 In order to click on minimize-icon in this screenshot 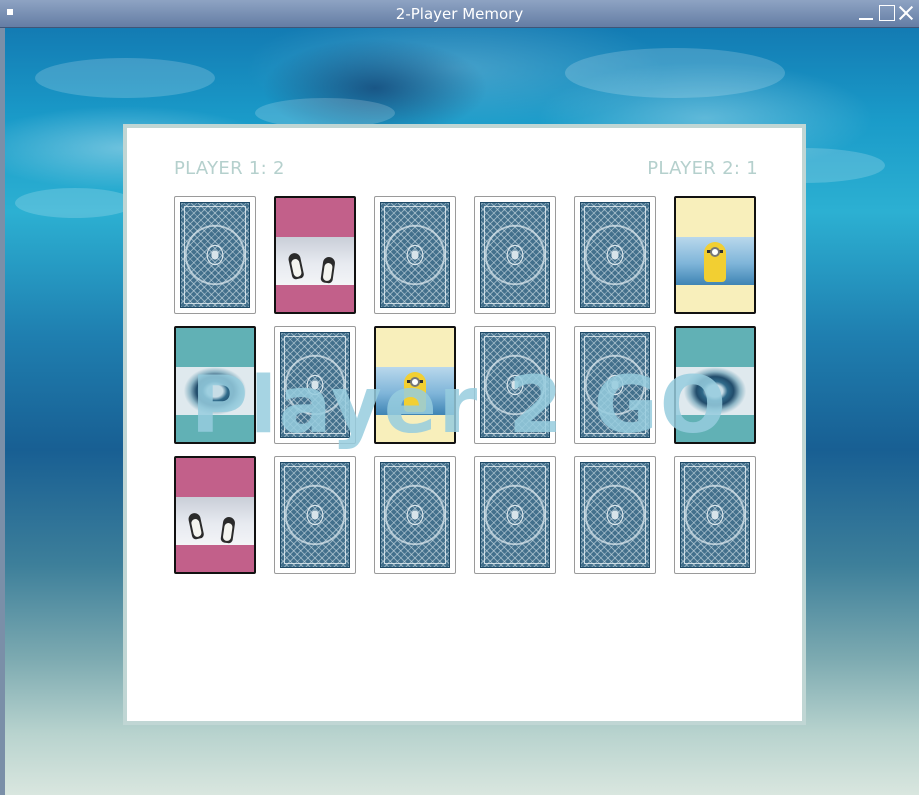, I will do `click(866, 13)`.